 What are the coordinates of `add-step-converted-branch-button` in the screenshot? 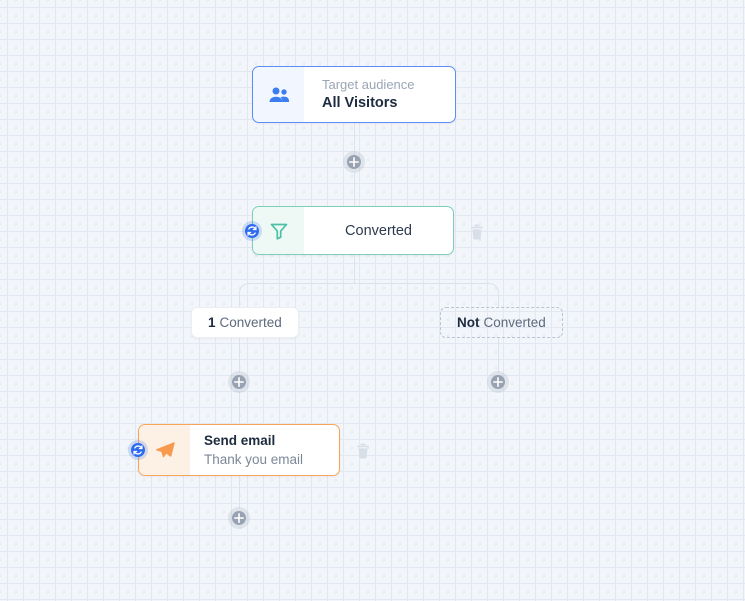 It's located at (239, 382).